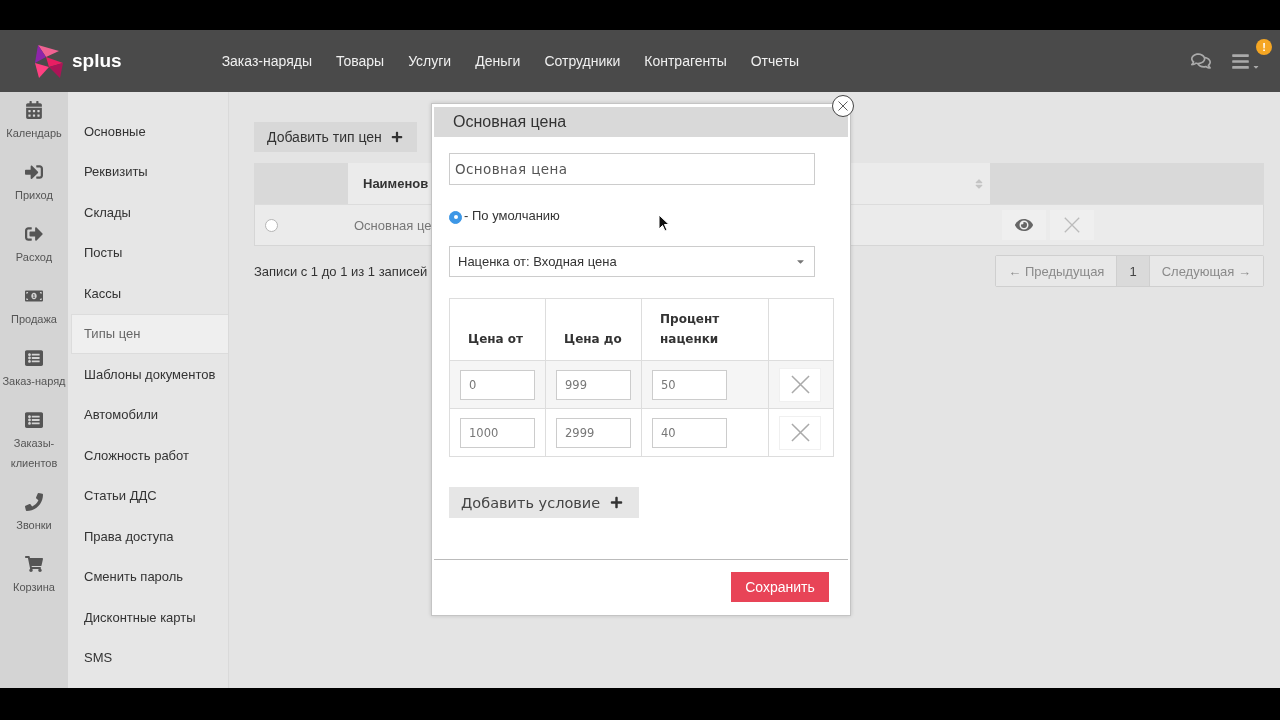 This screenshot has height=720, width=1280. Describe the element at coordinates (148, 455) in the screenshot. I see `settings-menu-item: Сложность работ` at that location.